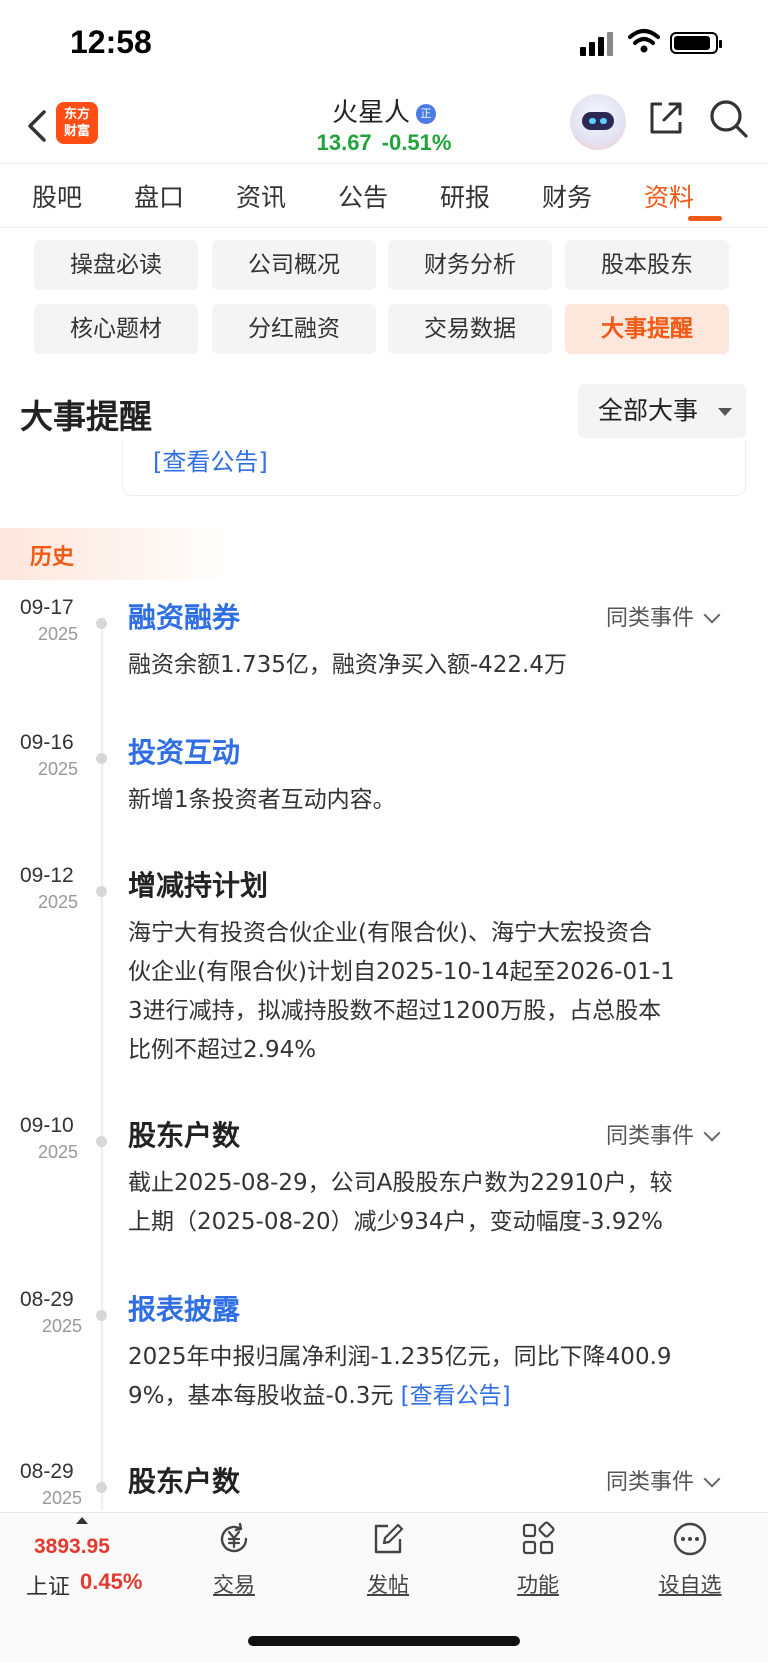 This screenshot has height=1662, width=768. Describe the element at coordinates (159, 196) in the screenshot. I see `tab-1: 盘口` at that location.